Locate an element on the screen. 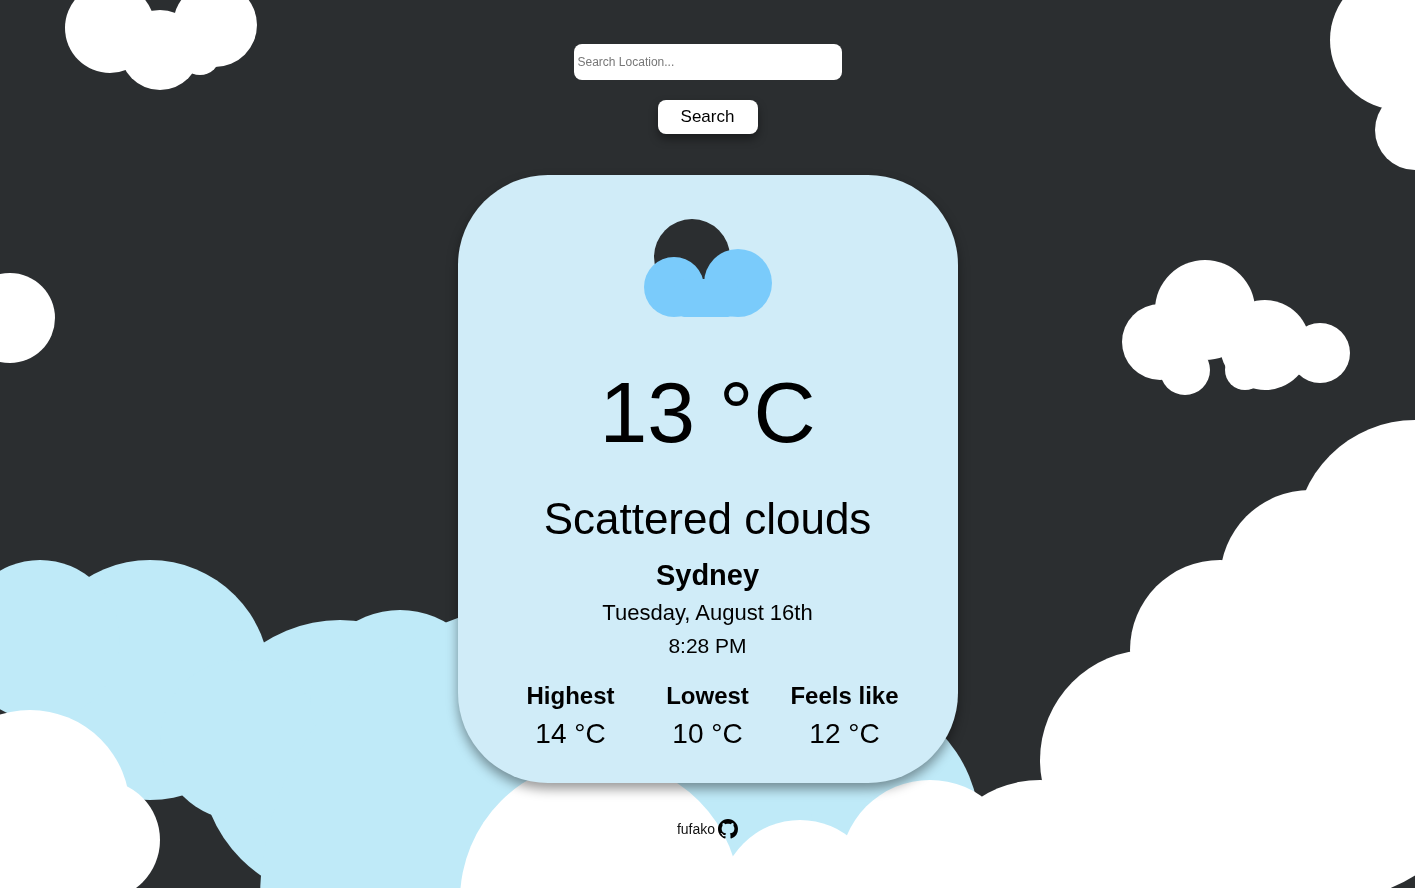 Image resolution: width=1415 pixels, height=888 pixels. moon-cloud-icon is located at coordinates (707, 269).